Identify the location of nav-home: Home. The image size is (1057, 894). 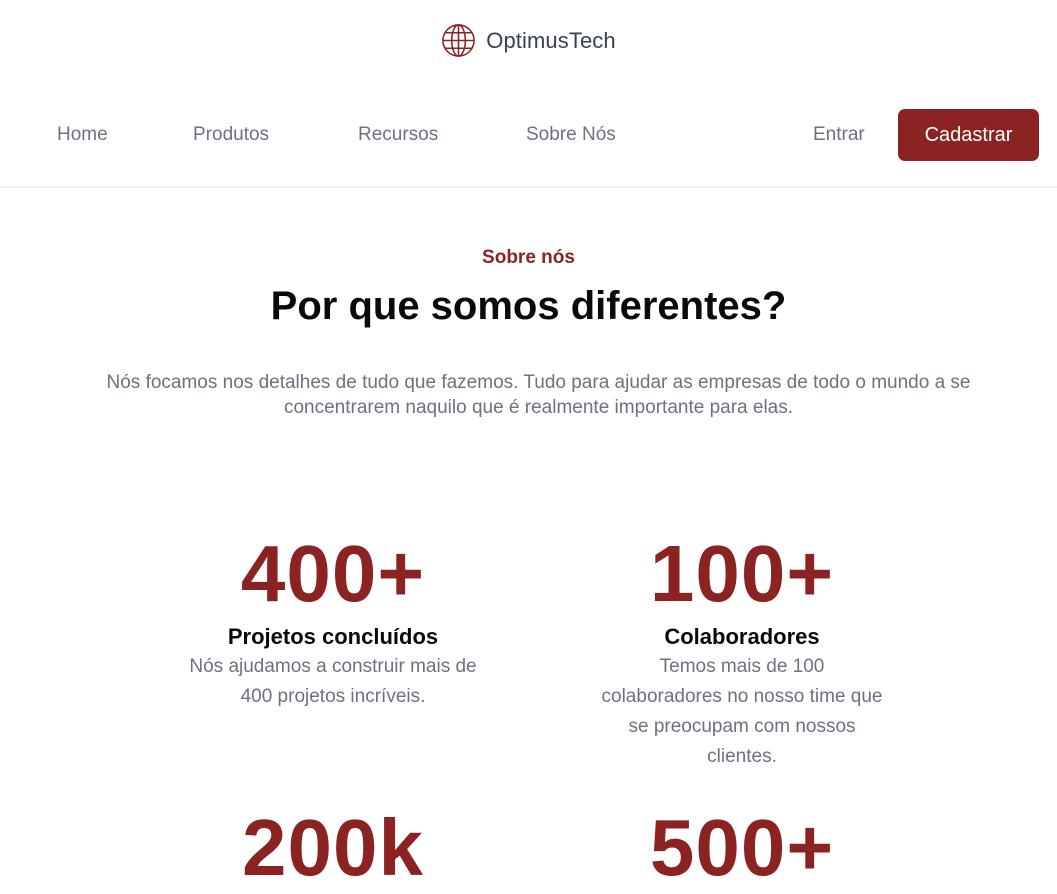
(82, 135).